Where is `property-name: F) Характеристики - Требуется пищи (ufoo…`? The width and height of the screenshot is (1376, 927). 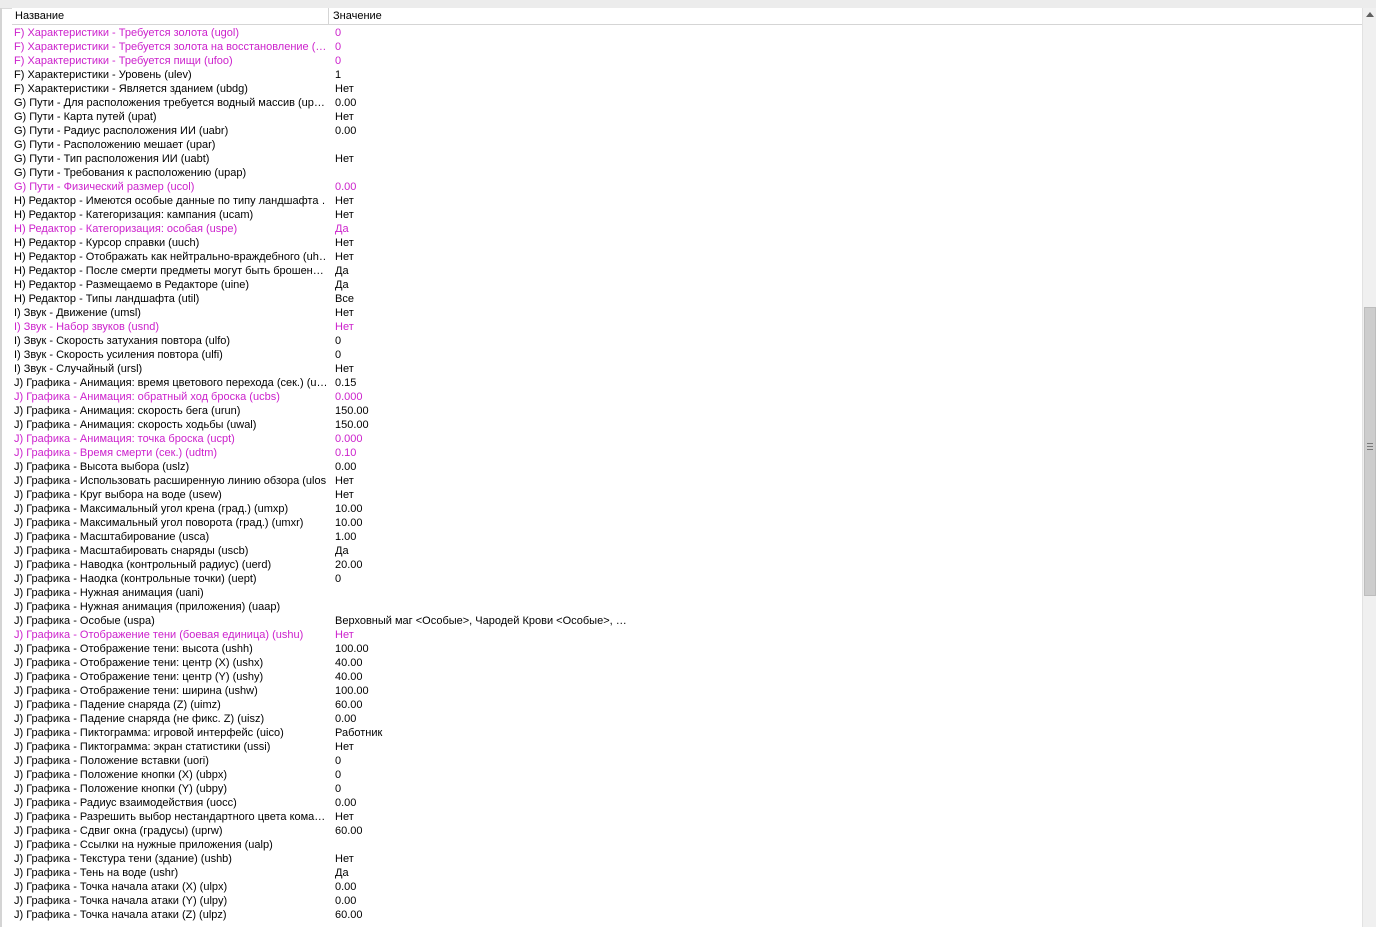
property-name: F) Характеристики - Требуется пищи (ufoo… is located at coordinates (170, 61).